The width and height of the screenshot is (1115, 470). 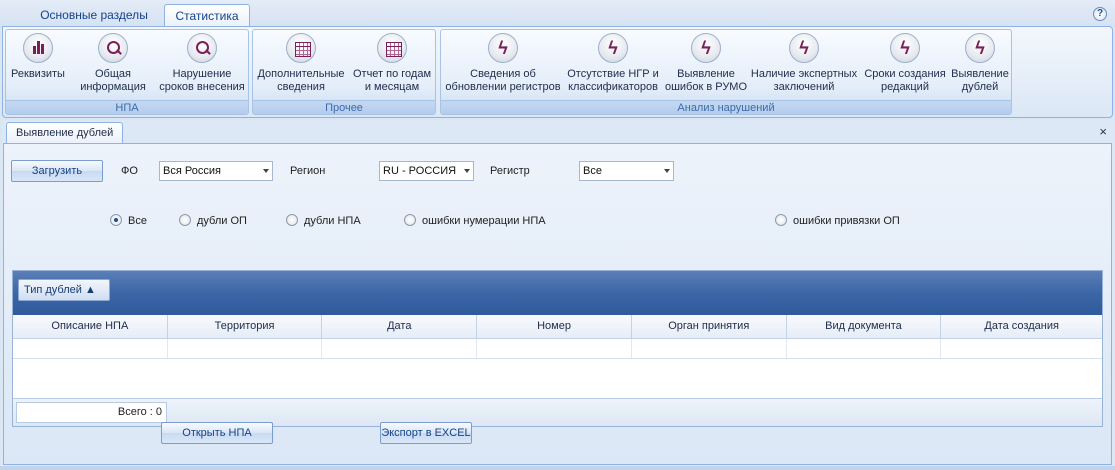 I want to click on fo-label: ФО, so click(x=129, y=171).